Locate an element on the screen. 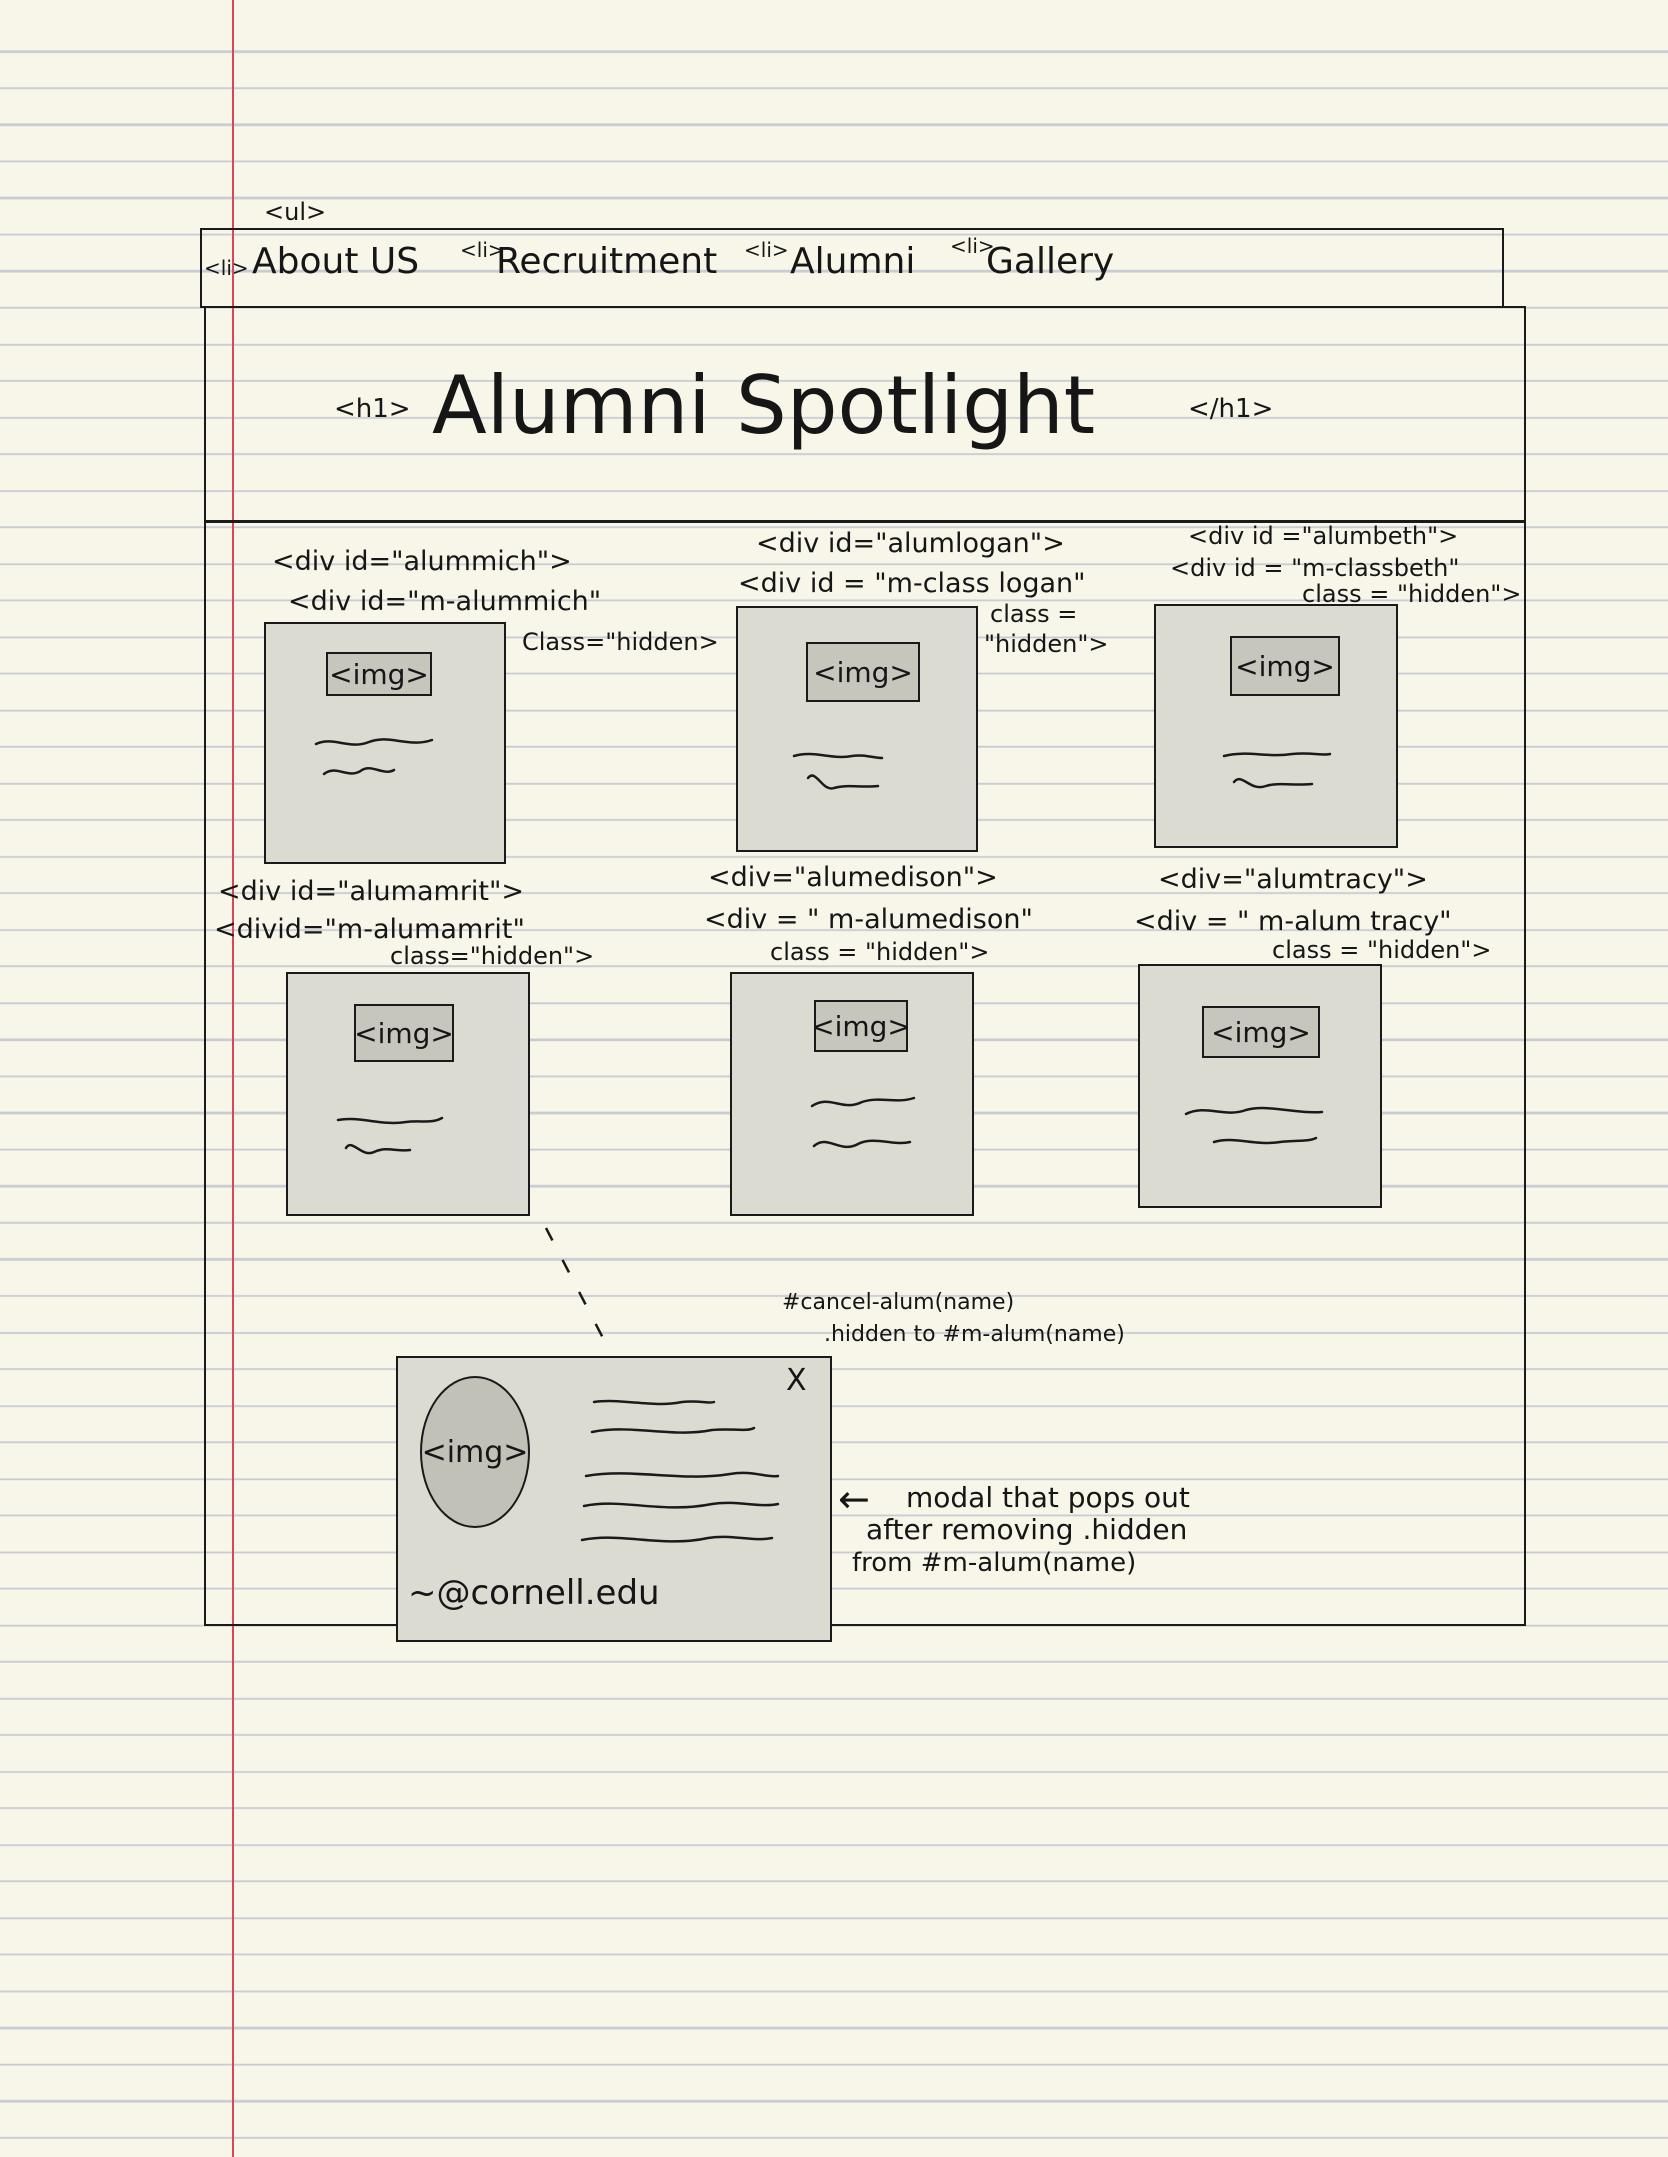 The image size is (1668, 2157). alumni-card-amrit: <img> is located at coordinates (408, 1094).